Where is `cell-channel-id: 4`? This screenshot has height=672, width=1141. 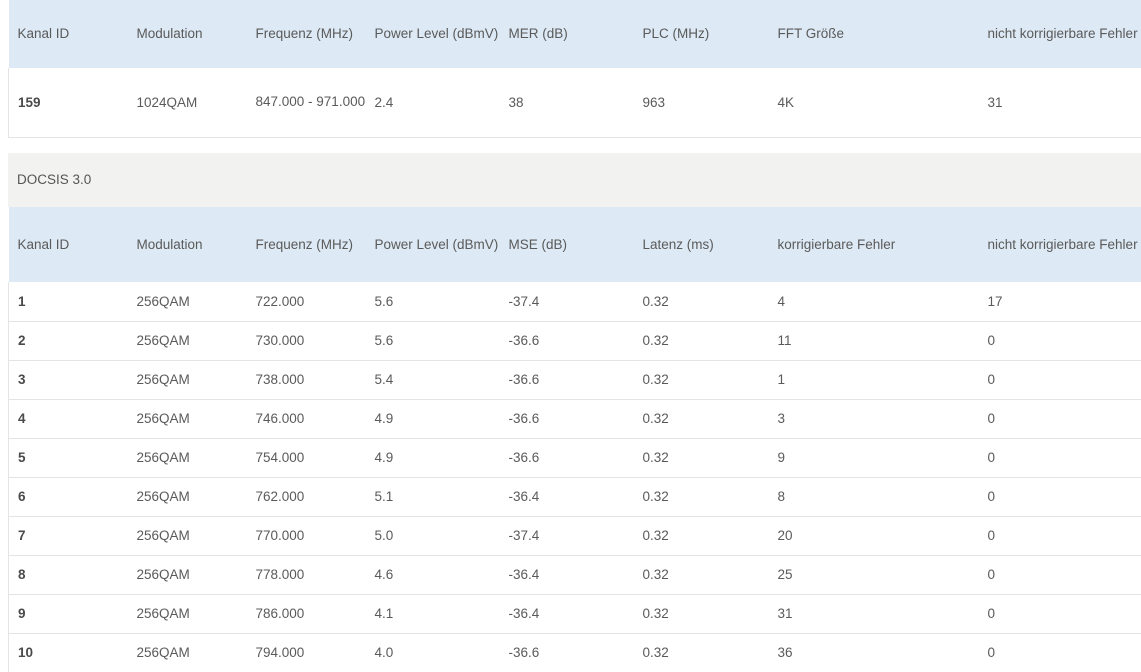 cell-channel-id: 4 is located at coordinates (68, 419).